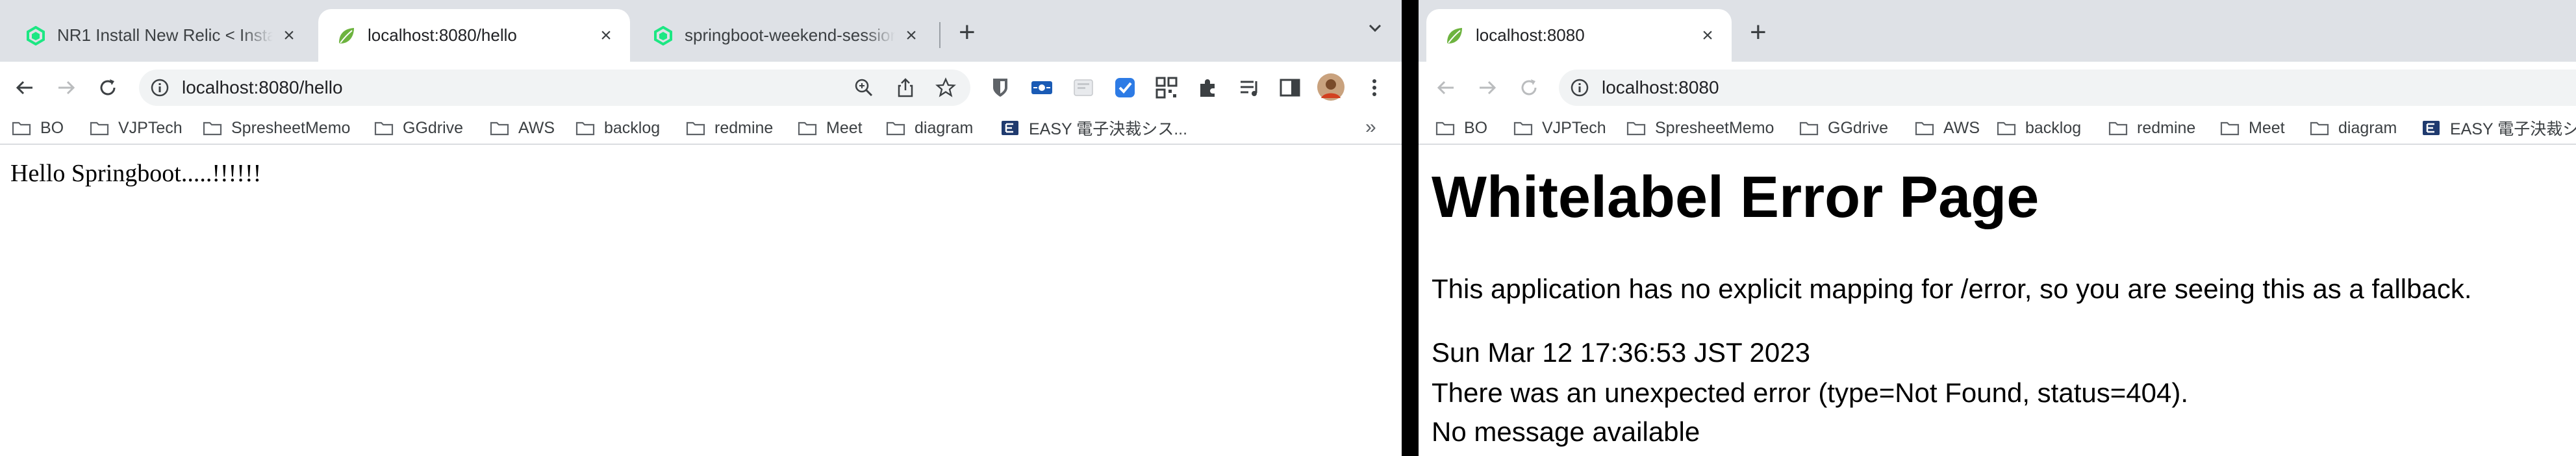  I want to click on qr-code-icon, so click(1166, 87).